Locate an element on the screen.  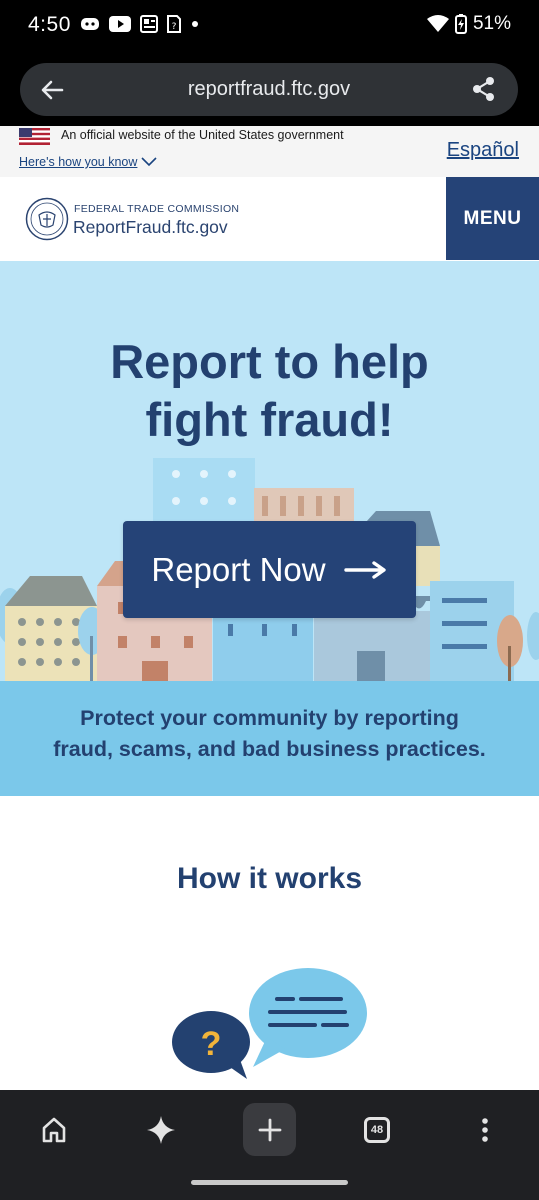
new-tab-button is located at coordinates (269, 1129).